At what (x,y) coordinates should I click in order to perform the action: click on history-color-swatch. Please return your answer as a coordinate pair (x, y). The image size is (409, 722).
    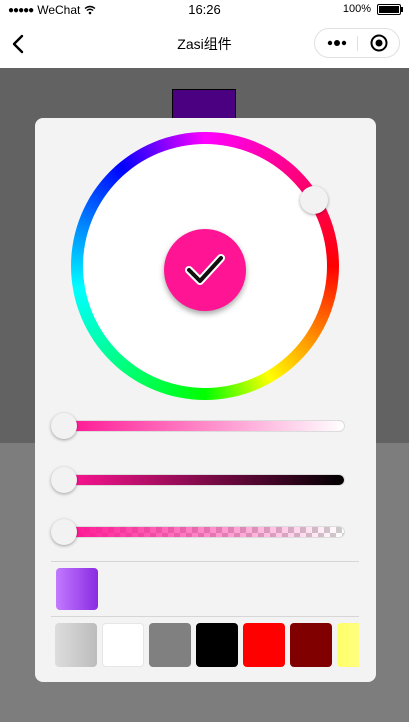
    Looking at the image, I should click on (77, 589).